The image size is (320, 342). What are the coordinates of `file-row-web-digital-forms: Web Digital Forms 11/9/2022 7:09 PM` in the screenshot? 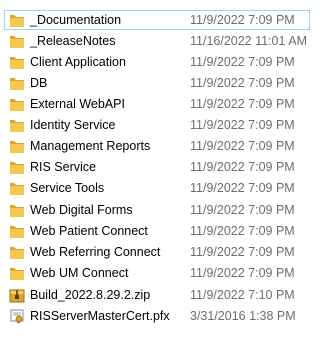 It's located at (157, 210).